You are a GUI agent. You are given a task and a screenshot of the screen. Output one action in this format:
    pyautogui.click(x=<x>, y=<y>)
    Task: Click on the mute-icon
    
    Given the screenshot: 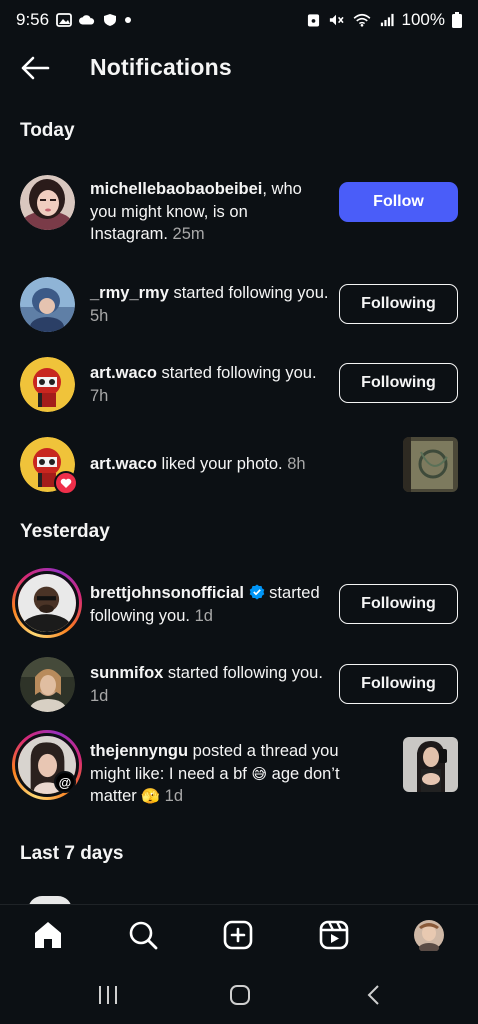 What is the action you would take?
    pyautogui.click(x=336, y=20)
    